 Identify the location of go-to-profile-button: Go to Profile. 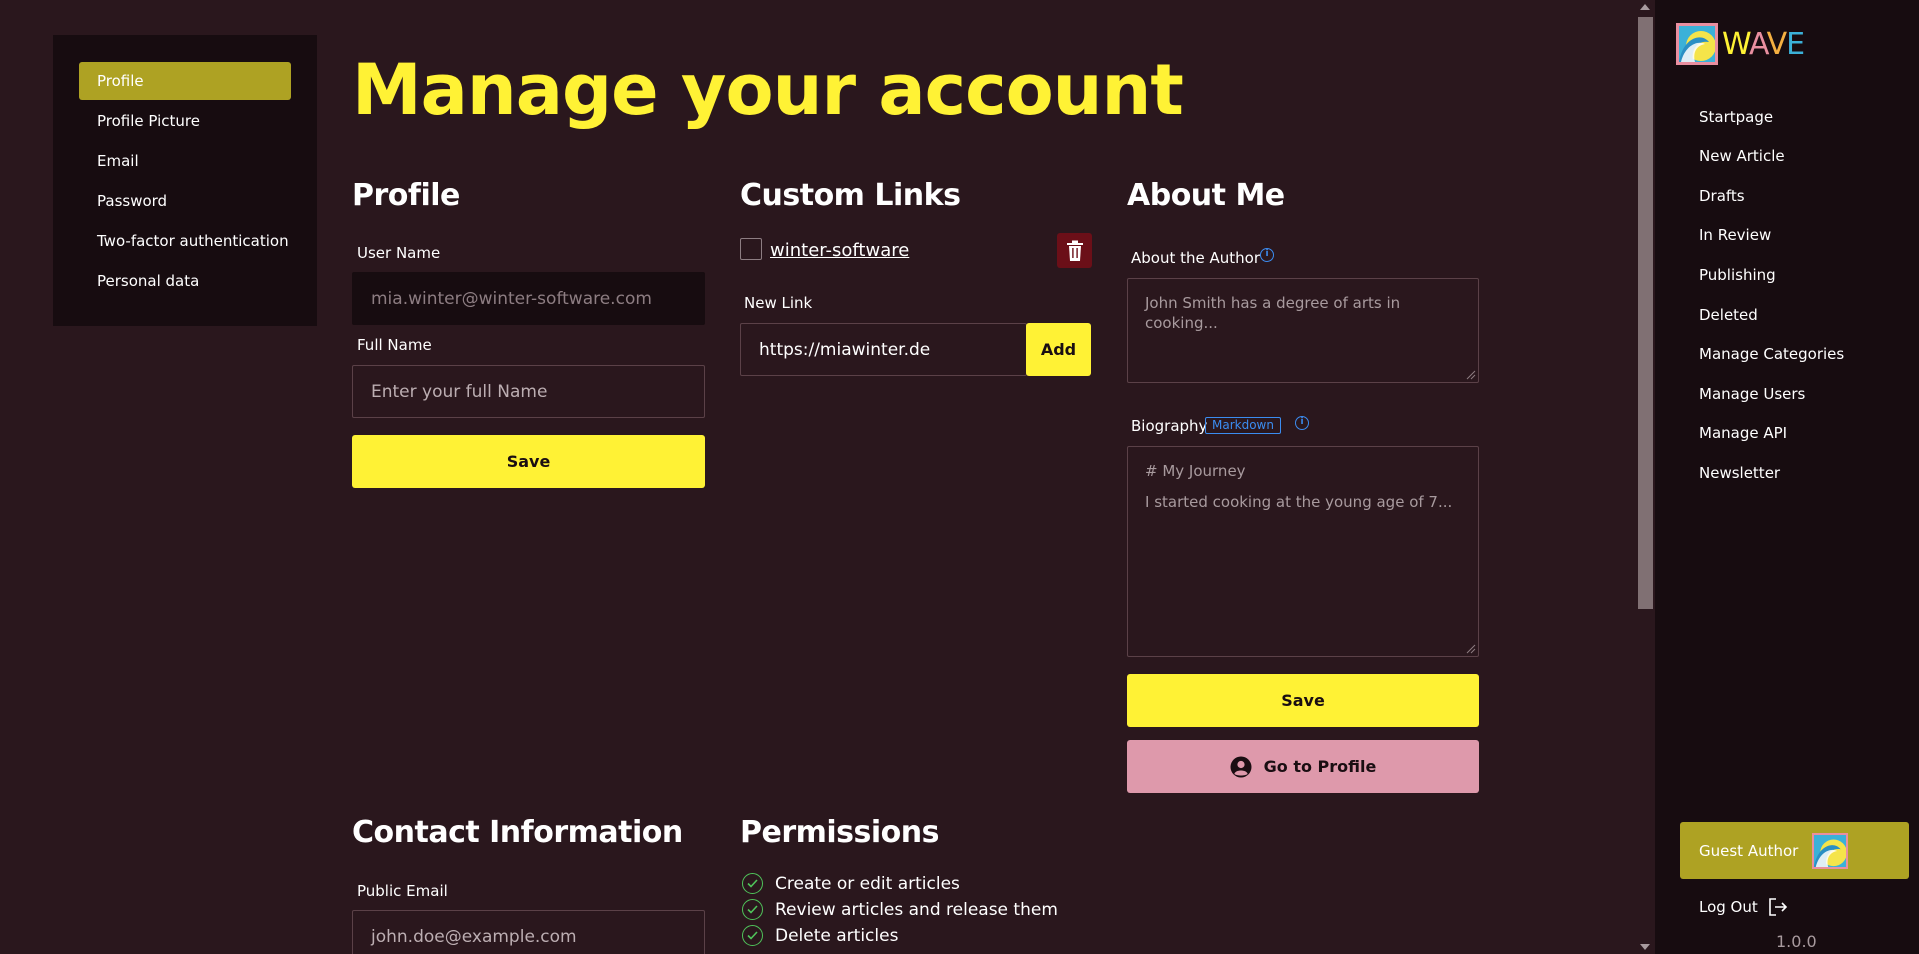
(1303, 766).